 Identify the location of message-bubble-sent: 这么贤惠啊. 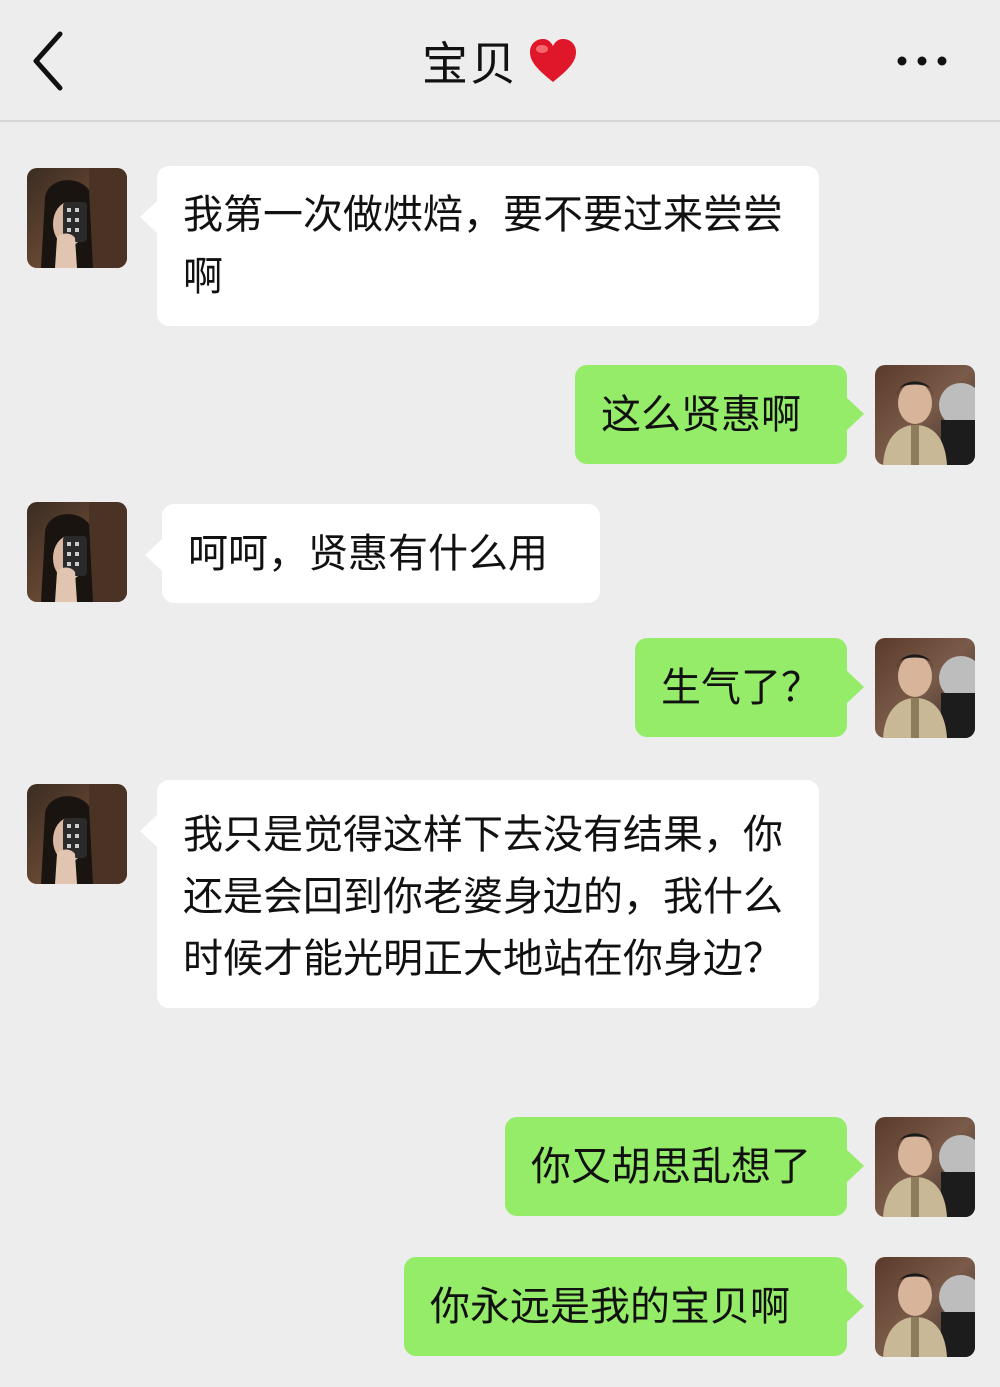
(719, 414).